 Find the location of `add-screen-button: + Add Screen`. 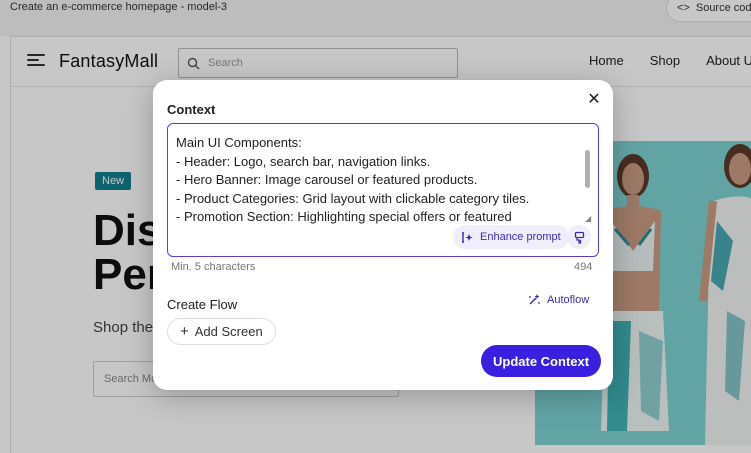

add-screen-button: + Add Screen is located at coordinates (221, 331).